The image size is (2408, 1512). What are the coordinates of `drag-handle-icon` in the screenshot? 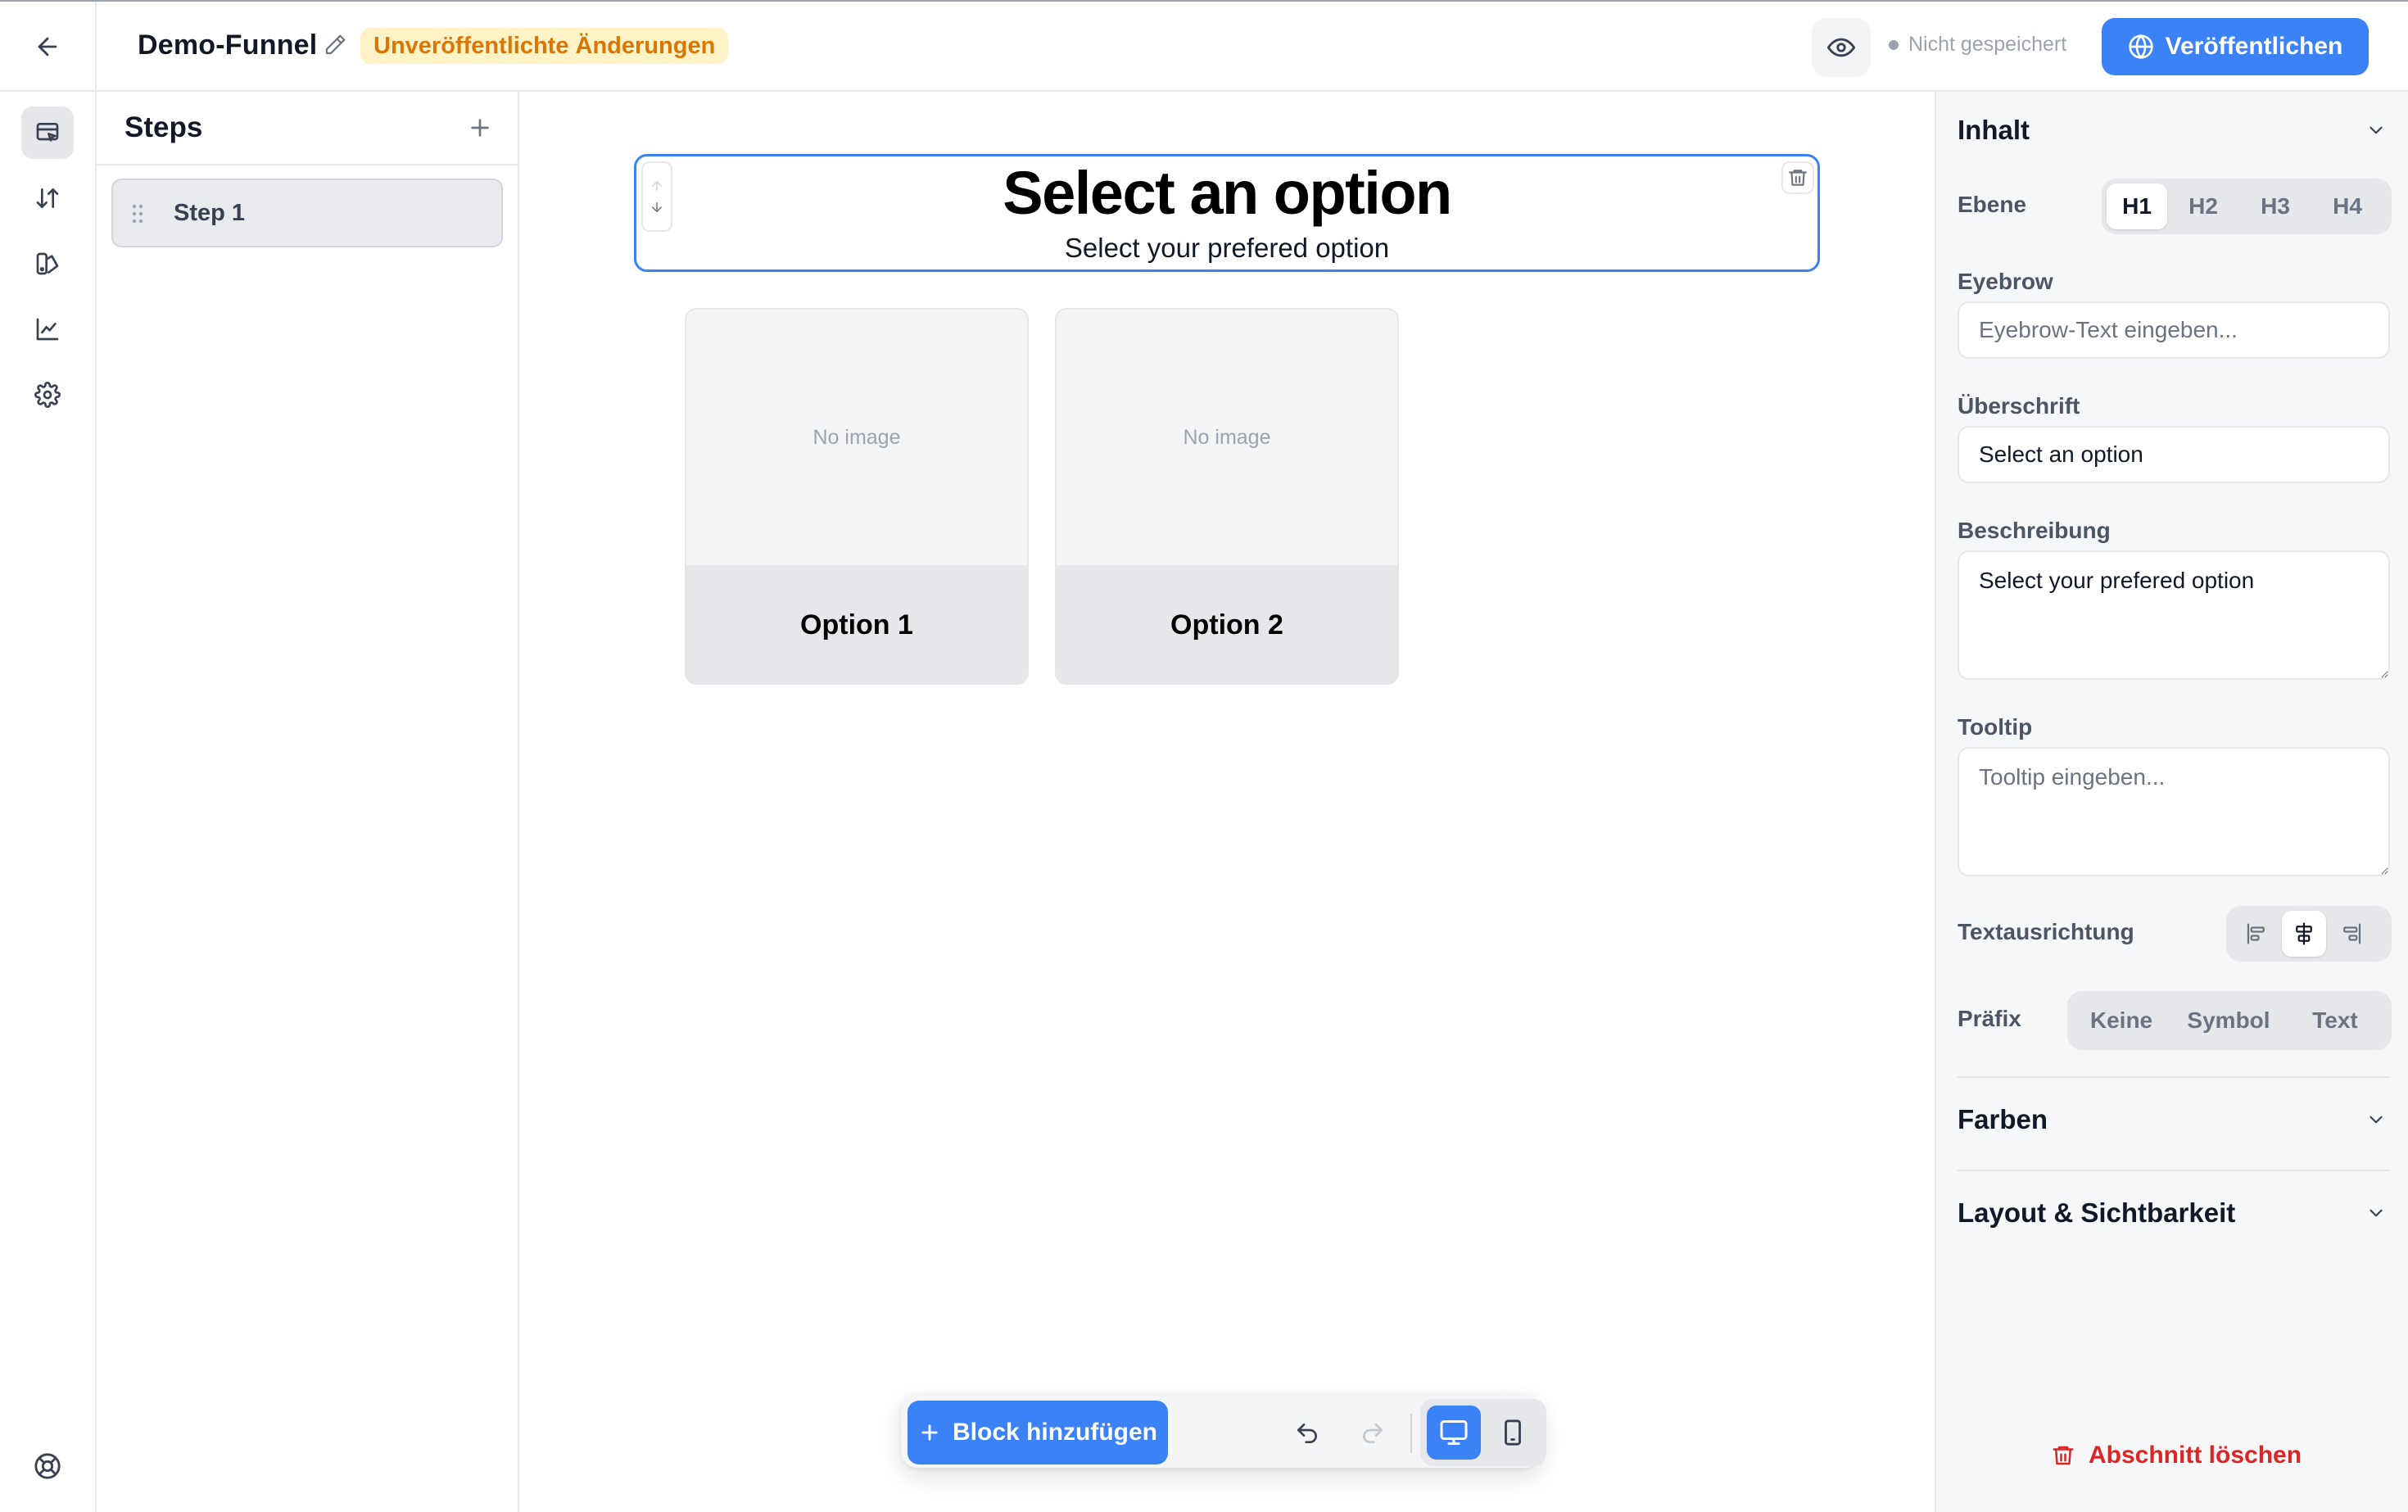 It's located at (137, 214).